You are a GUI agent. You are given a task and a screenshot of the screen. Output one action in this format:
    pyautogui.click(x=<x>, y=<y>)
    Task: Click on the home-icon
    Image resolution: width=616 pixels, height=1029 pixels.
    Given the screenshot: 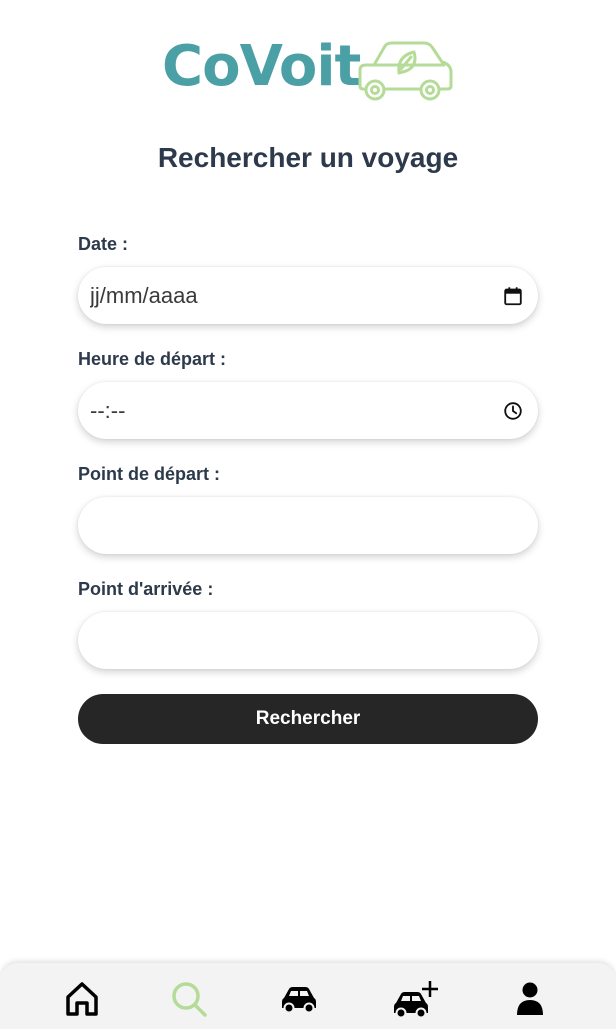 What is the action you would take?
    pyautogui.click(x=82, y=999)
    